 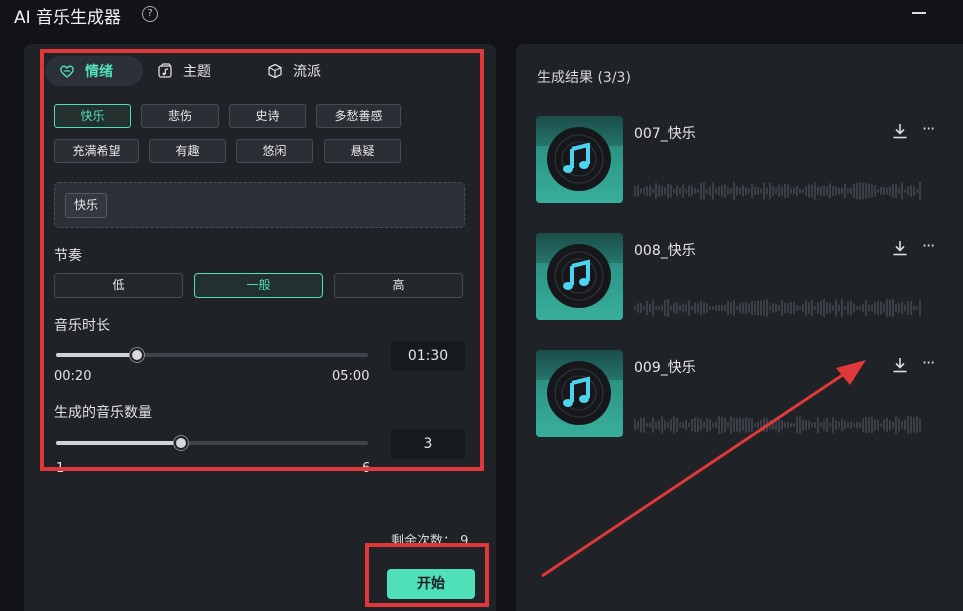 What do you see at coordinates (919, 13) in the screenshot?
I see `minimize-icon` at bounding box center [919, 13].